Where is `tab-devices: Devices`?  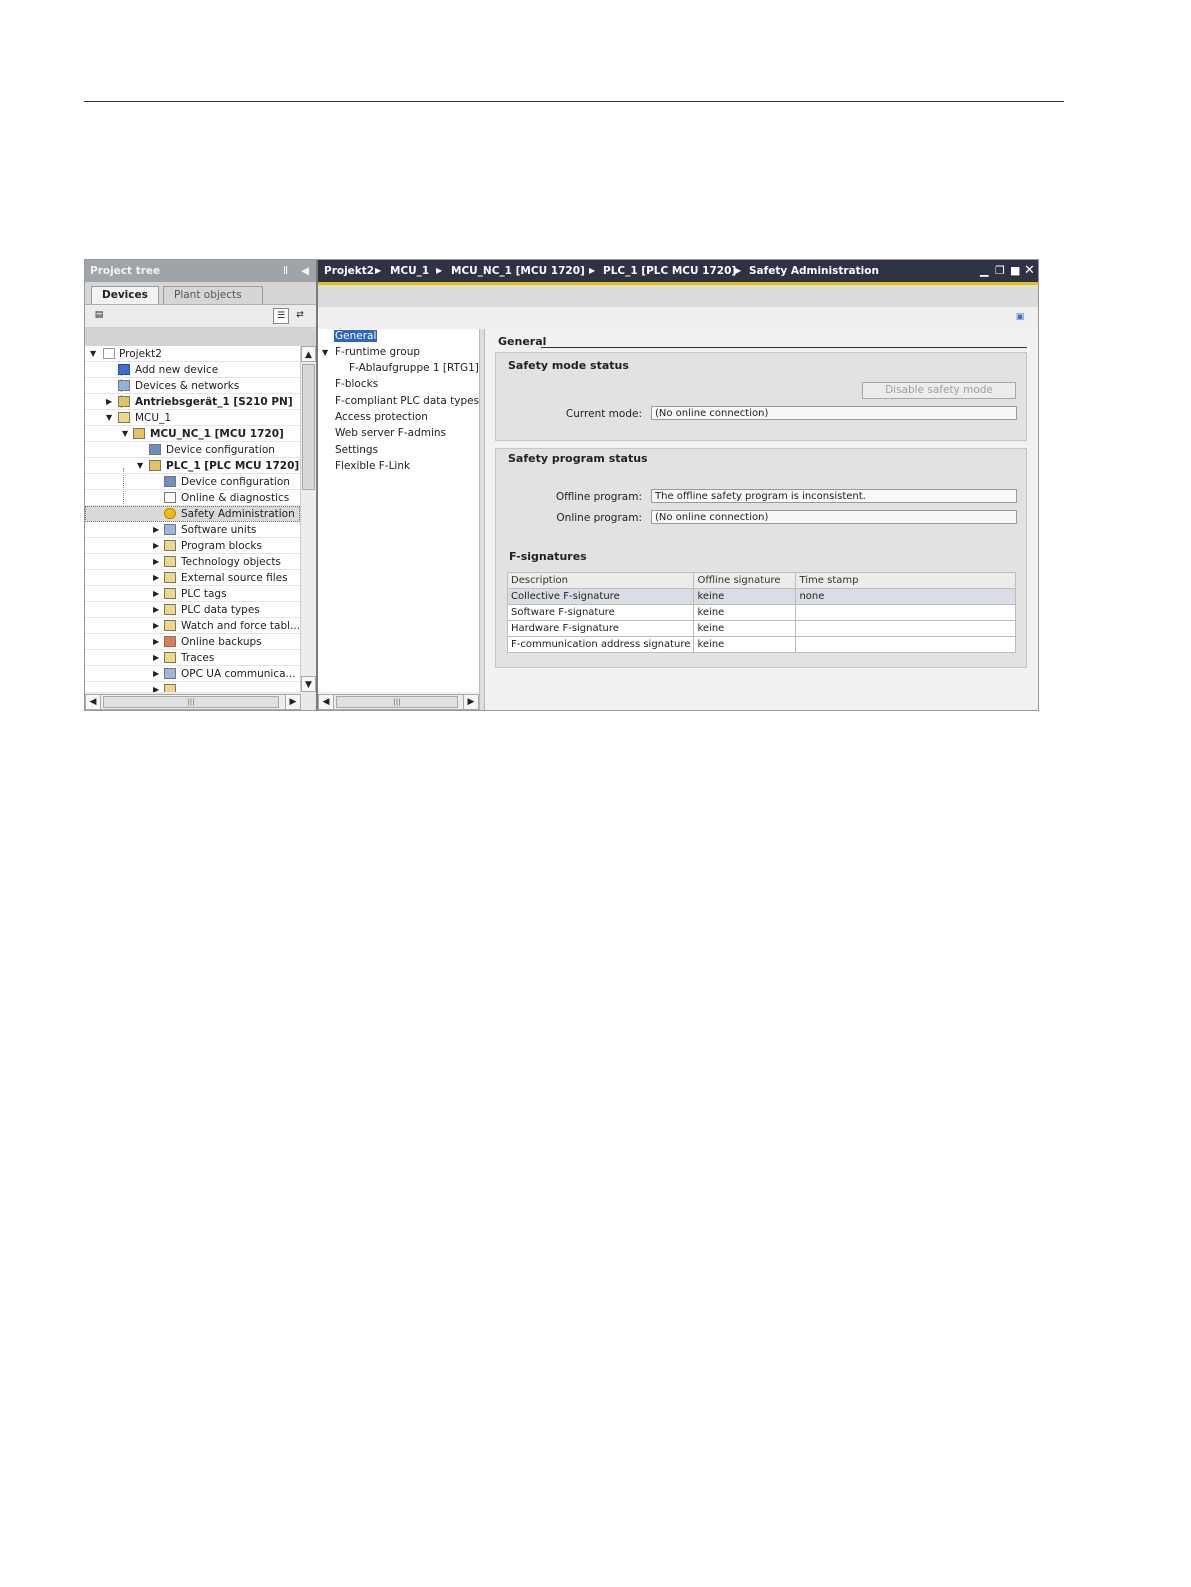
tab-devices: Devices is located at coordinates (125, 295).